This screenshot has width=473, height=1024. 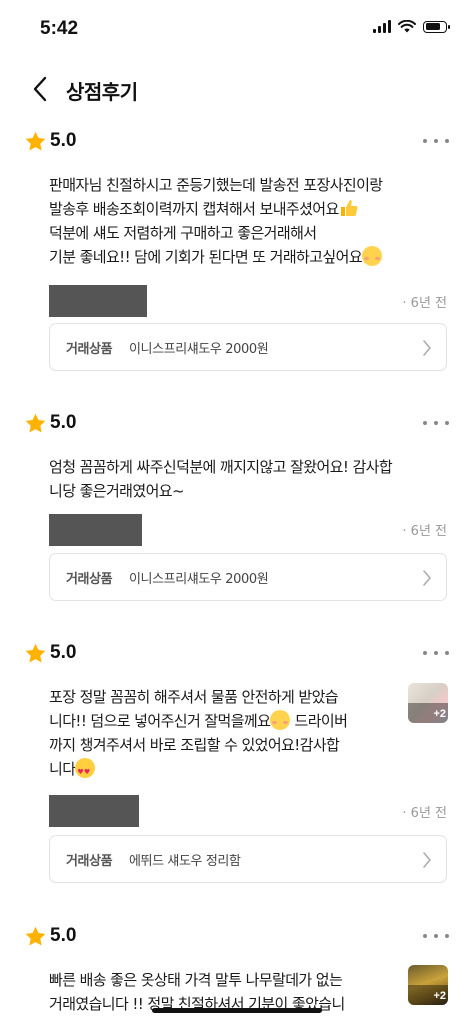 I want to click on review-line: 발송후 배송조회이력까지 캡쳐해서 보내주셨어요, so click(x=194, y=209).